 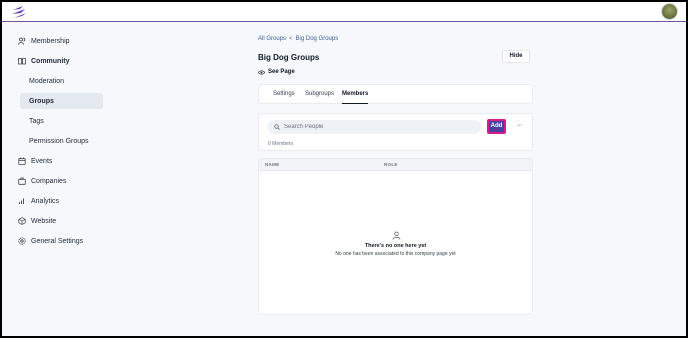 I want to click on briefcase-icon, so click(x=22, y=181).